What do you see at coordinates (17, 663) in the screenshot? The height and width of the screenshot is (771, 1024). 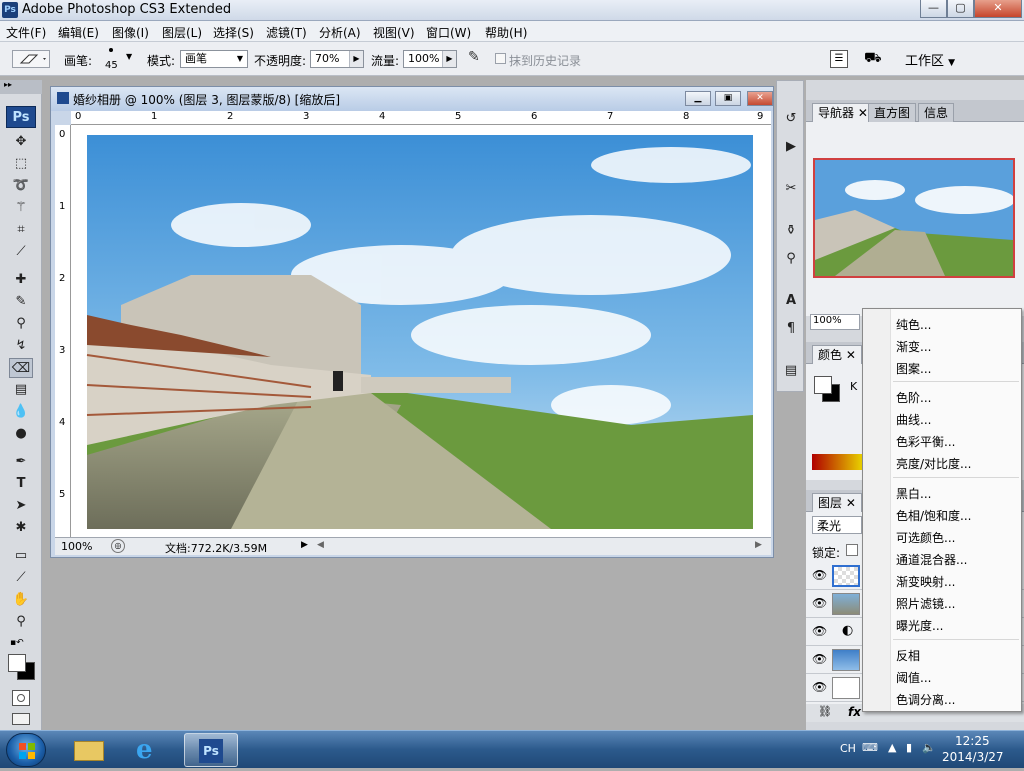 I see `foreground-color-swatch` at bounding box center [17, 663].